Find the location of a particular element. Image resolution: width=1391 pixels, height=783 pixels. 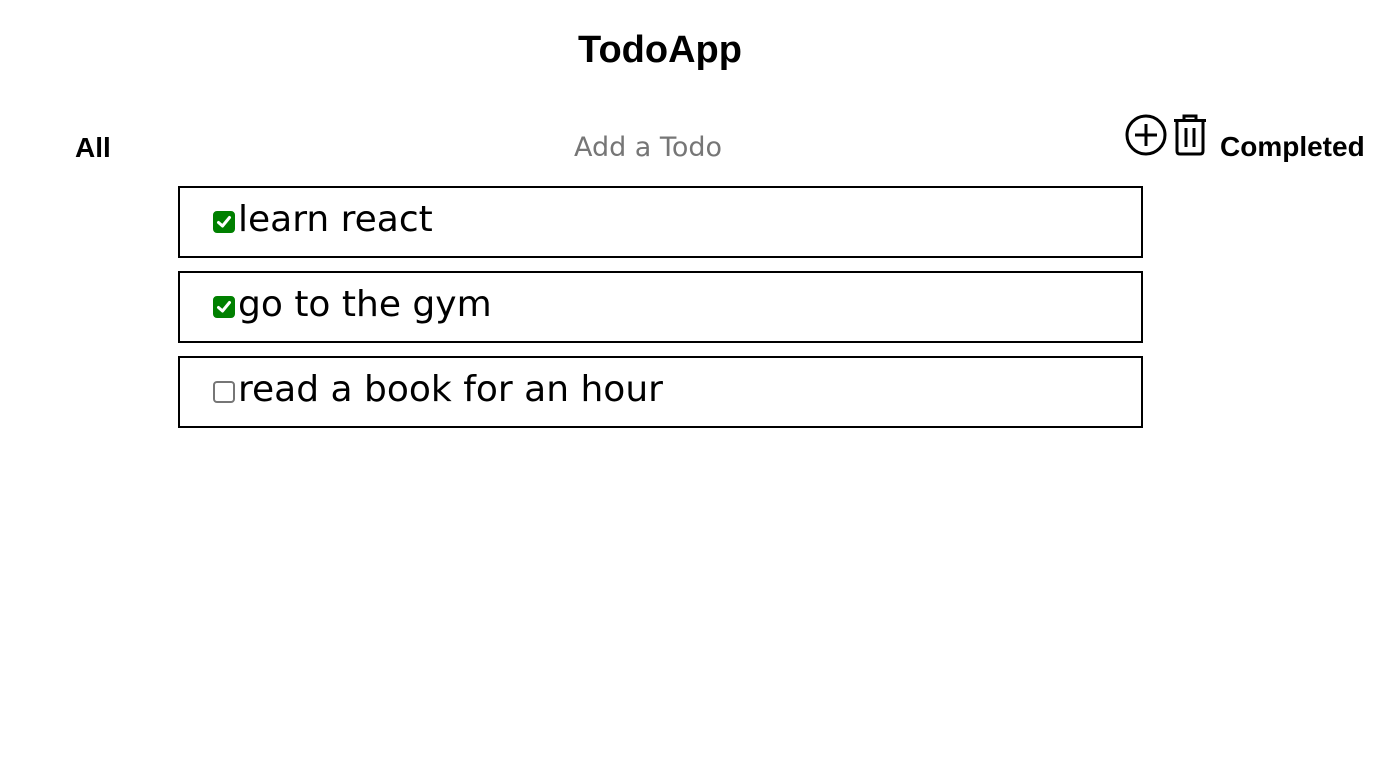

todo-text: go to the gym is located at coordinates (365, 304).